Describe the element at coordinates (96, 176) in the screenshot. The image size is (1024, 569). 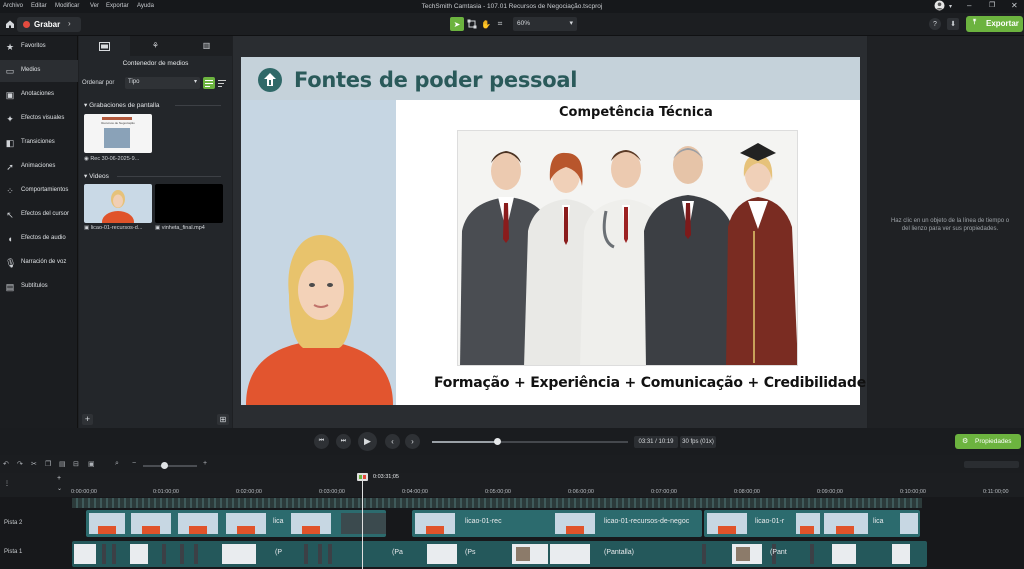
I see `section-videos: ▾ Videos` at that location.